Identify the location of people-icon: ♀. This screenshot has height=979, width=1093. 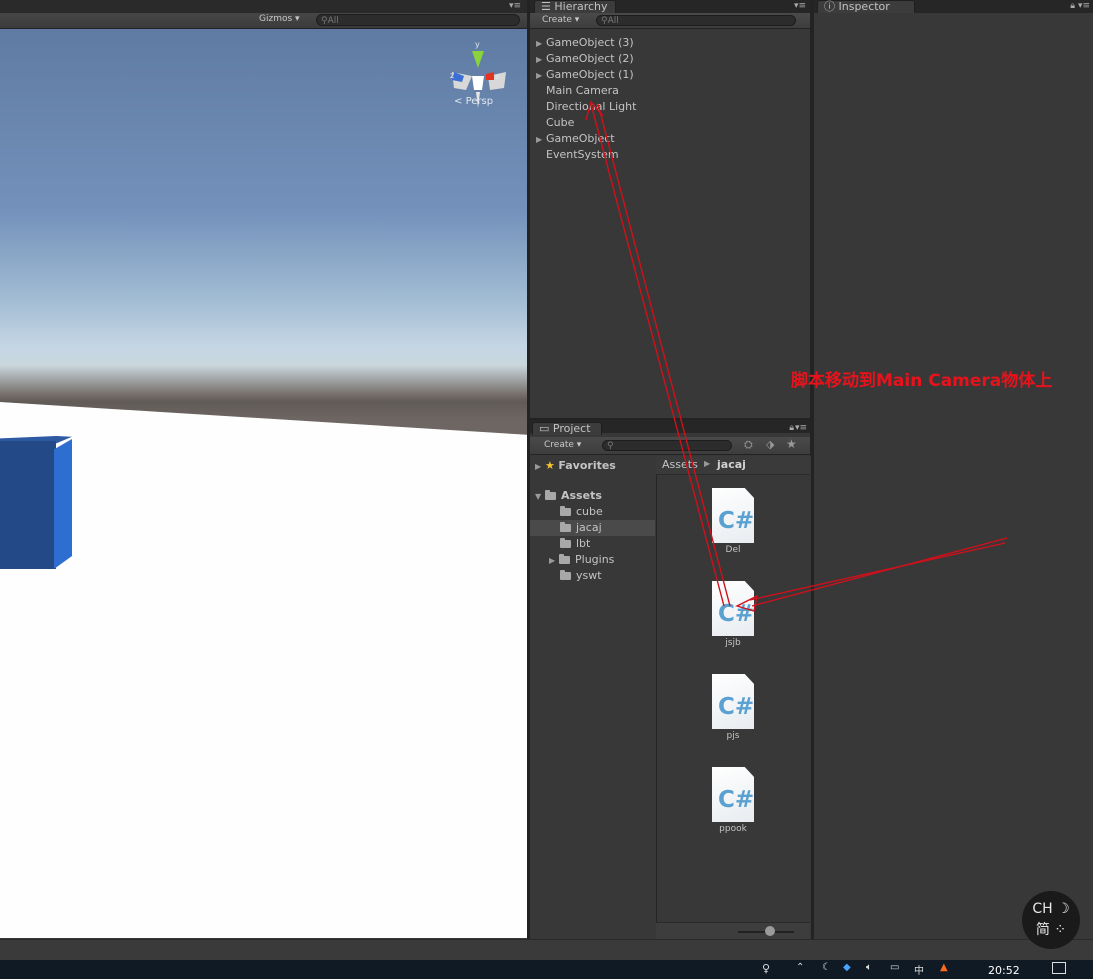
(766, 968).